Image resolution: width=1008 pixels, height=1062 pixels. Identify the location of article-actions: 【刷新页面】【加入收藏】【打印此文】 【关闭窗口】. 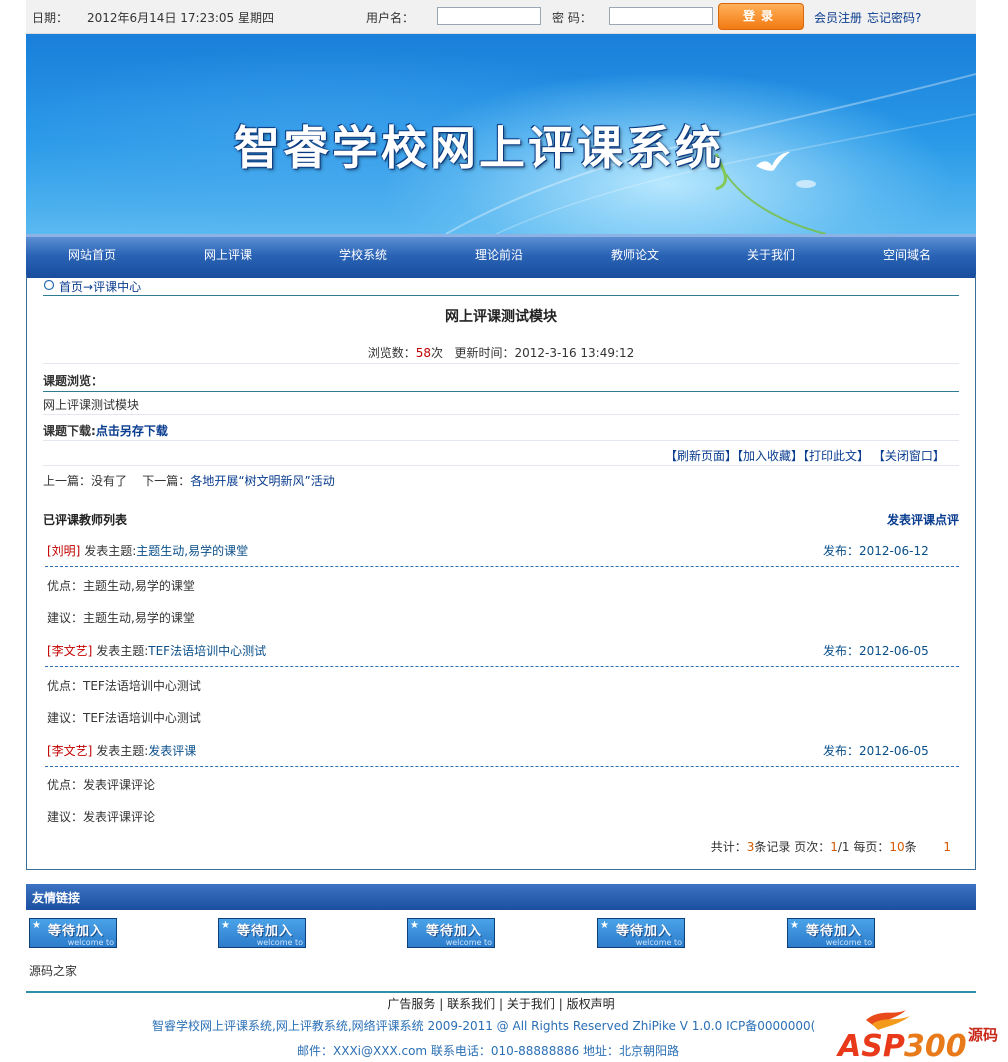
(805, 455).